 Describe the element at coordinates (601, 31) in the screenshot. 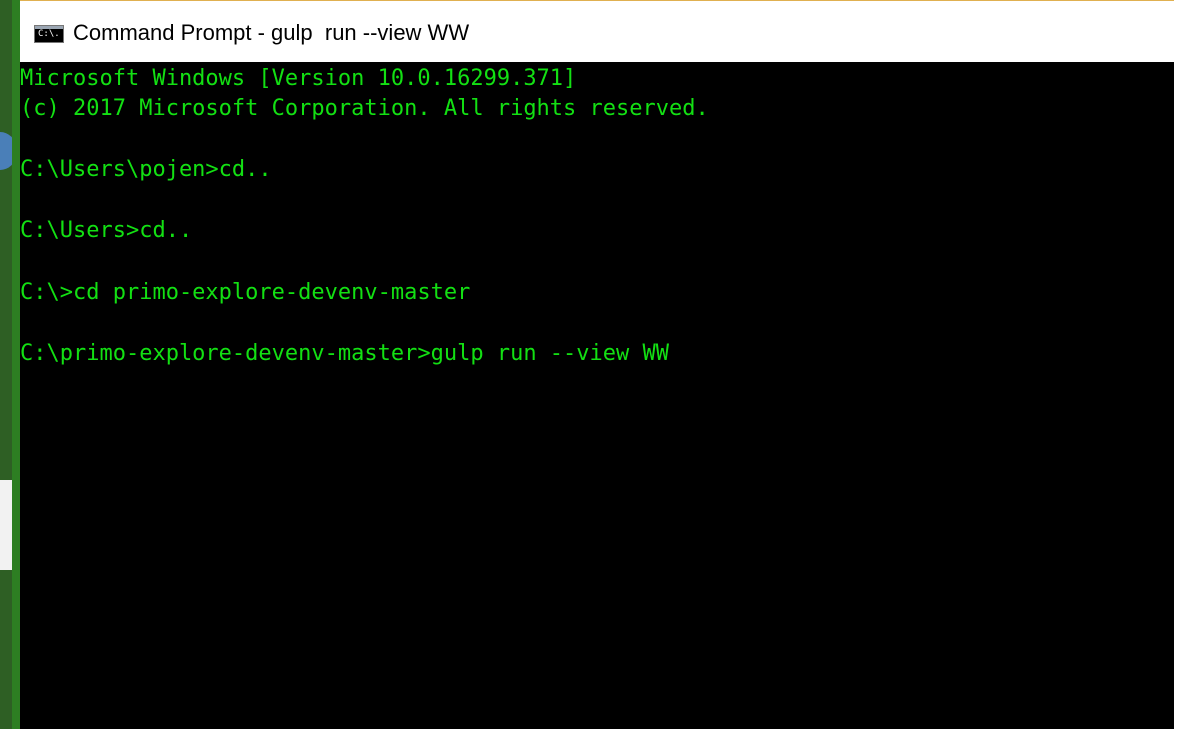

I see `title-bar: C:\. Command Prompt - gulp run --view WW` at that location.